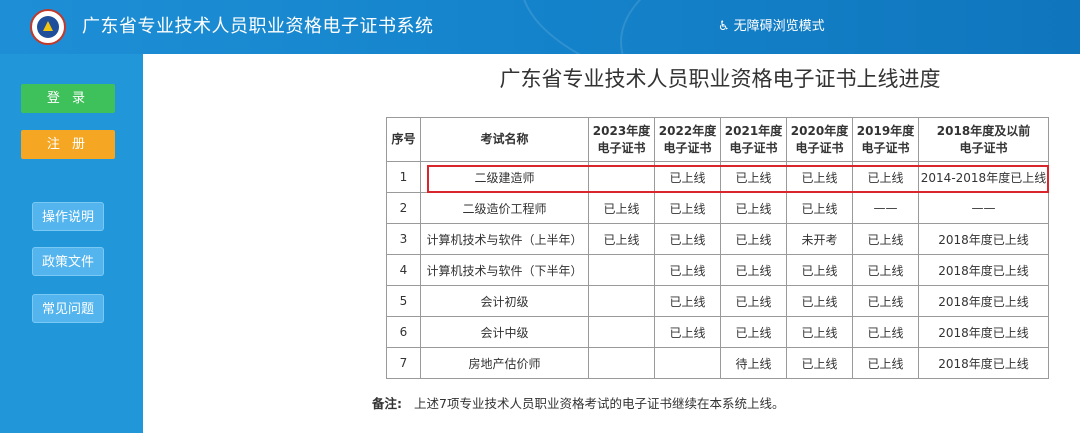 The width and height of the screenshot is (1080, 433). What do you see at coordinates (403, 363) in the screenshot?
I see `table-cell: 7` at bounding box center [403, 363].